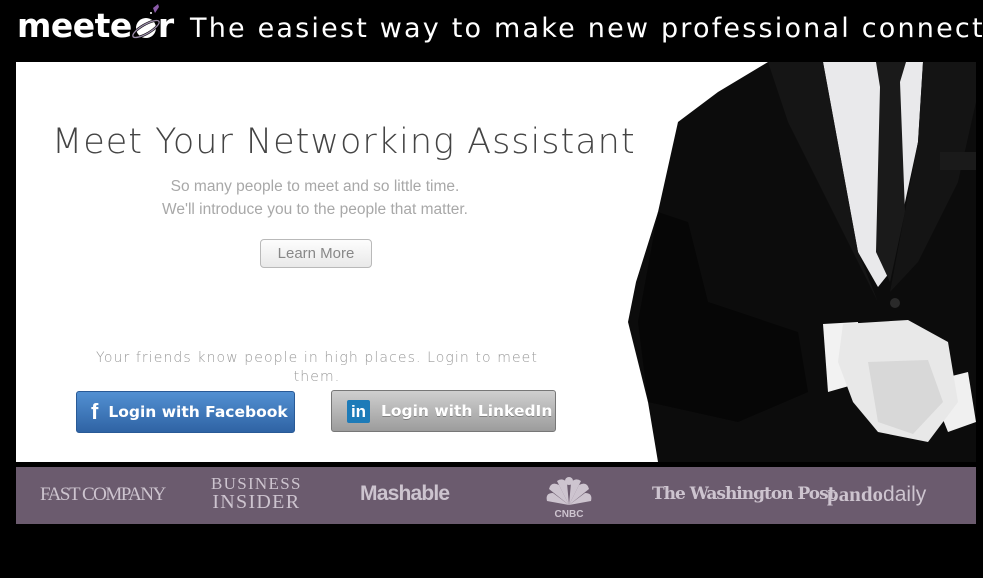  What do you see at coordinates (198, 412) in the screenshot?
I see `login-facebook-label: Login with Facebook` at bounding box center [198, 412].